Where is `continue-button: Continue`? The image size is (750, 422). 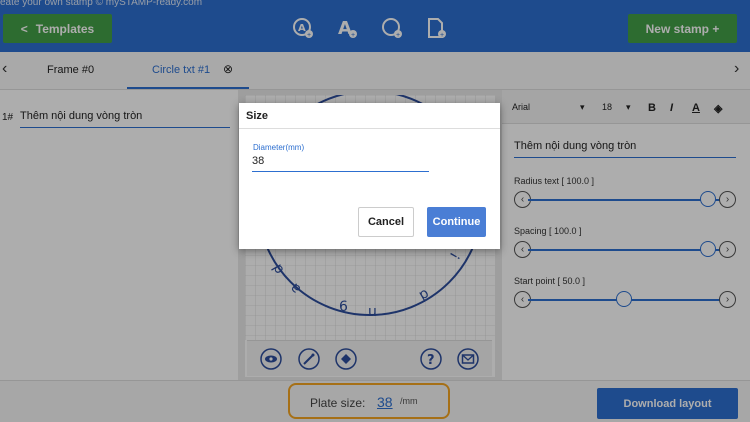
continue-button: Continue is located at coordinates (456, 222).